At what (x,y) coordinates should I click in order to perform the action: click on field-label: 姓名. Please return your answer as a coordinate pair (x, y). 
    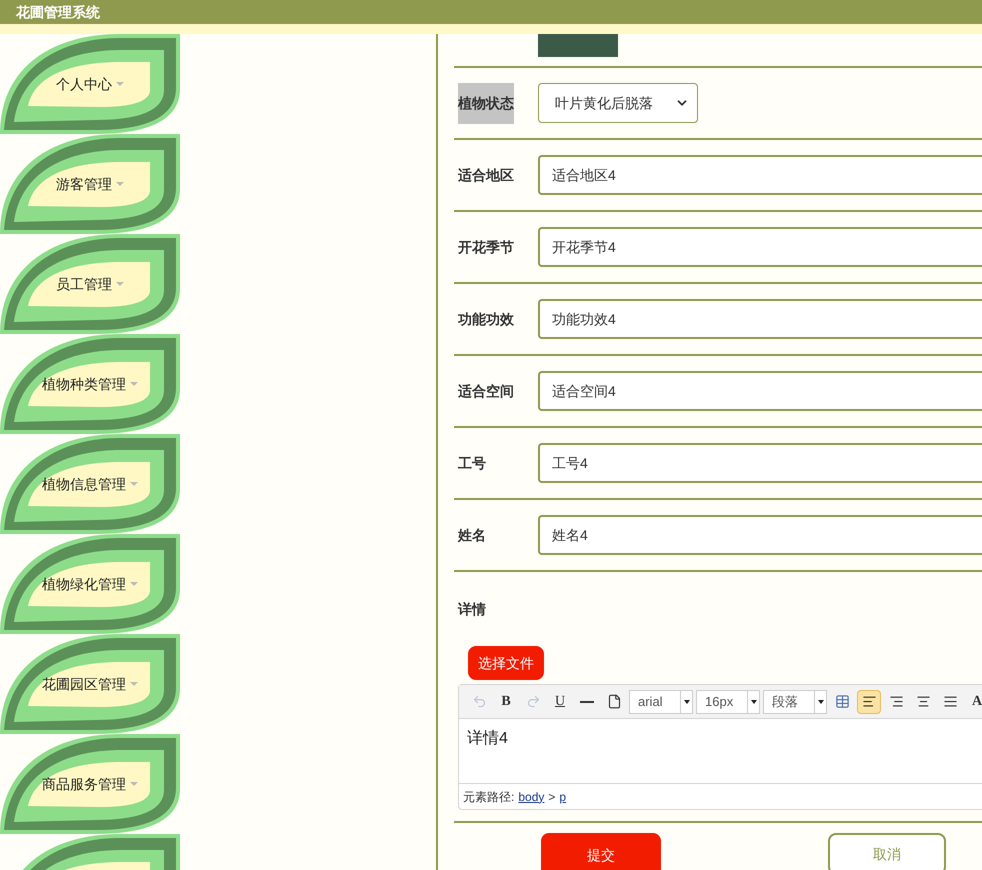
    Looking at the image, I should click on (472, 535).